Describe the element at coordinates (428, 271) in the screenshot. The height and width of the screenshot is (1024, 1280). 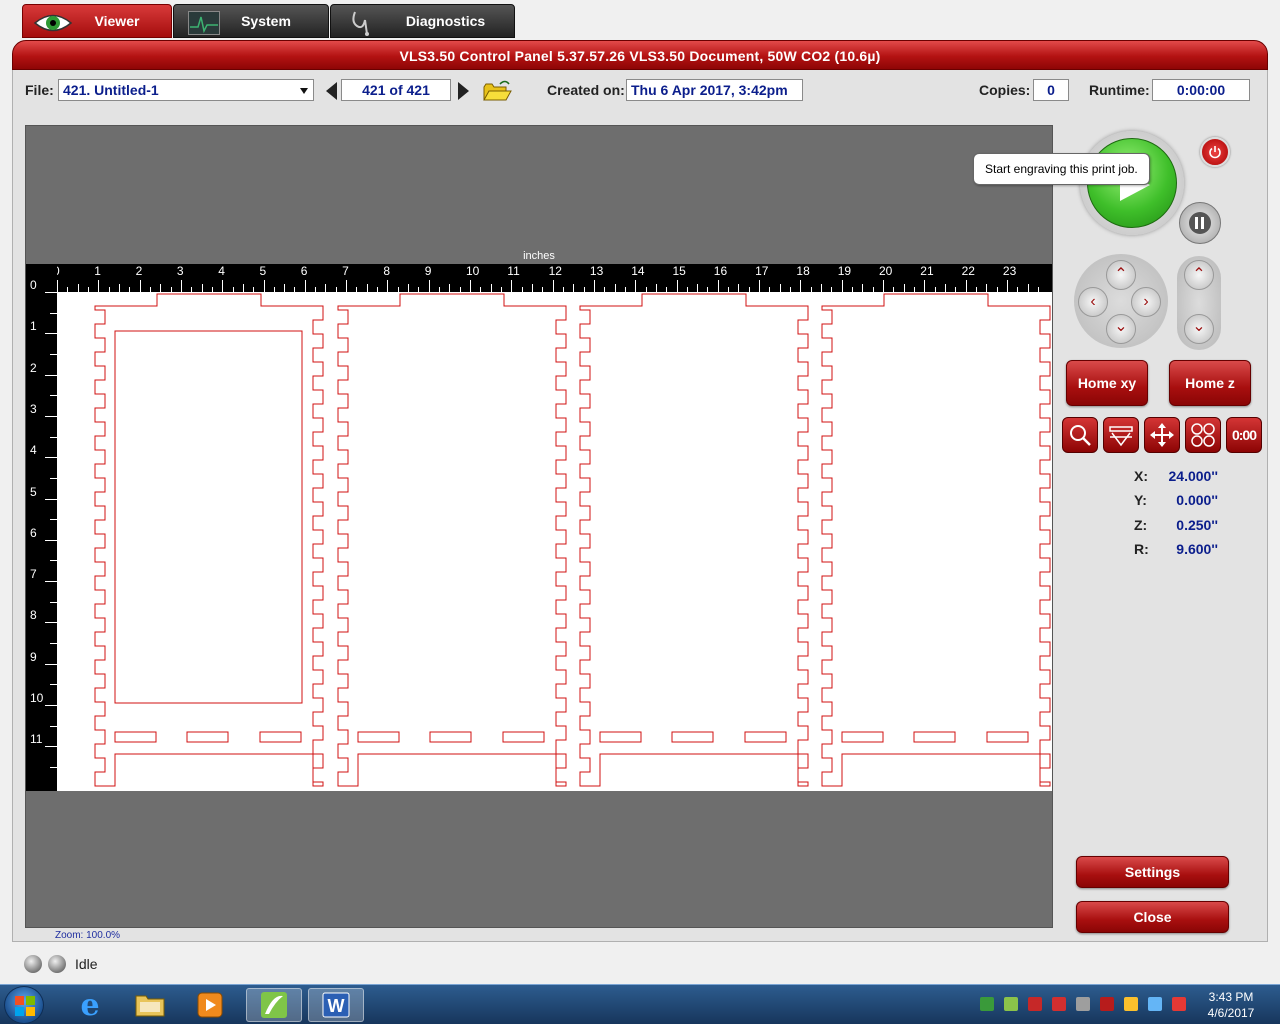
I see `ruler-top-label: 9` at that location.